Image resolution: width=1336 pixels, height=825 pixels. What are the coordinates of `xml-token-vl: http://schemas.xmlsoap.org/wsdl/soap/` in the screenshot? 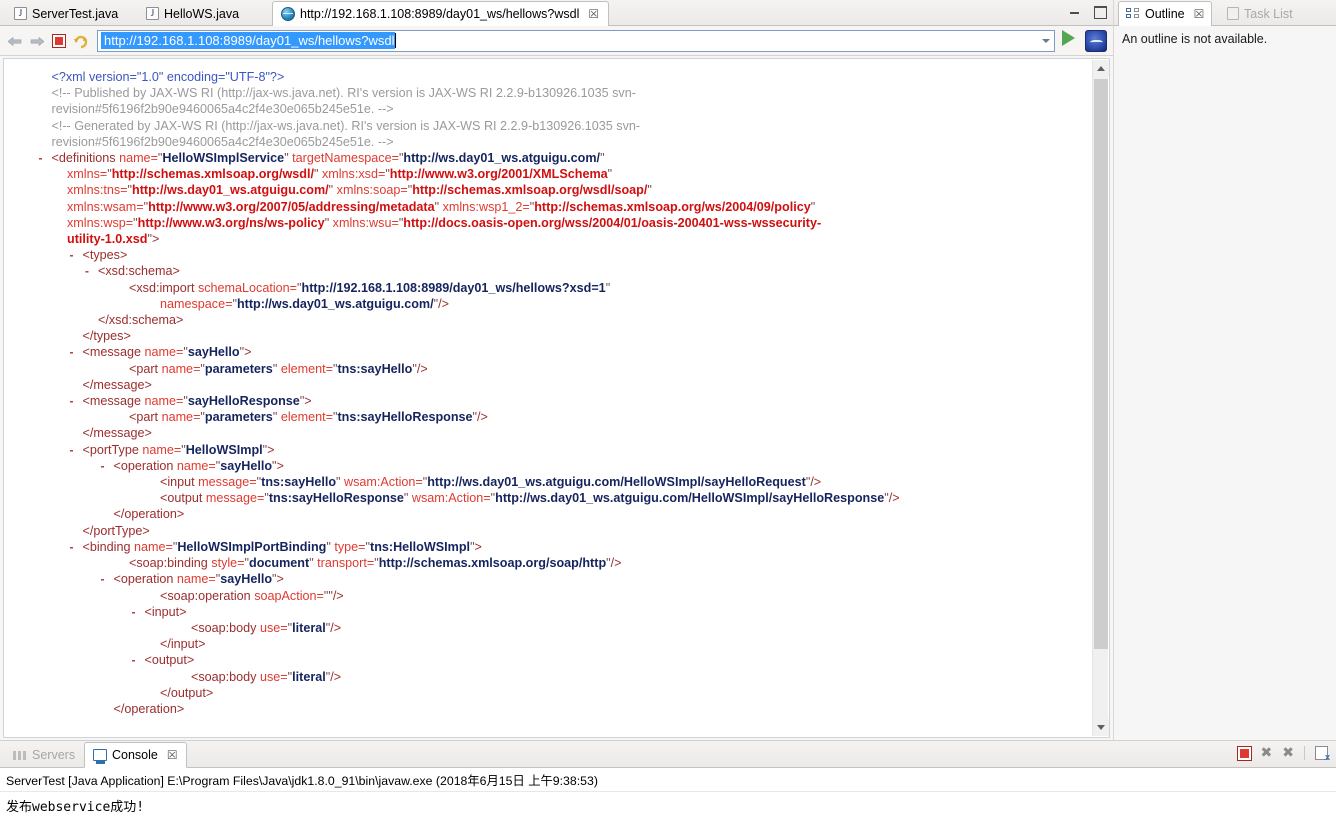 It's located at (530, 190).